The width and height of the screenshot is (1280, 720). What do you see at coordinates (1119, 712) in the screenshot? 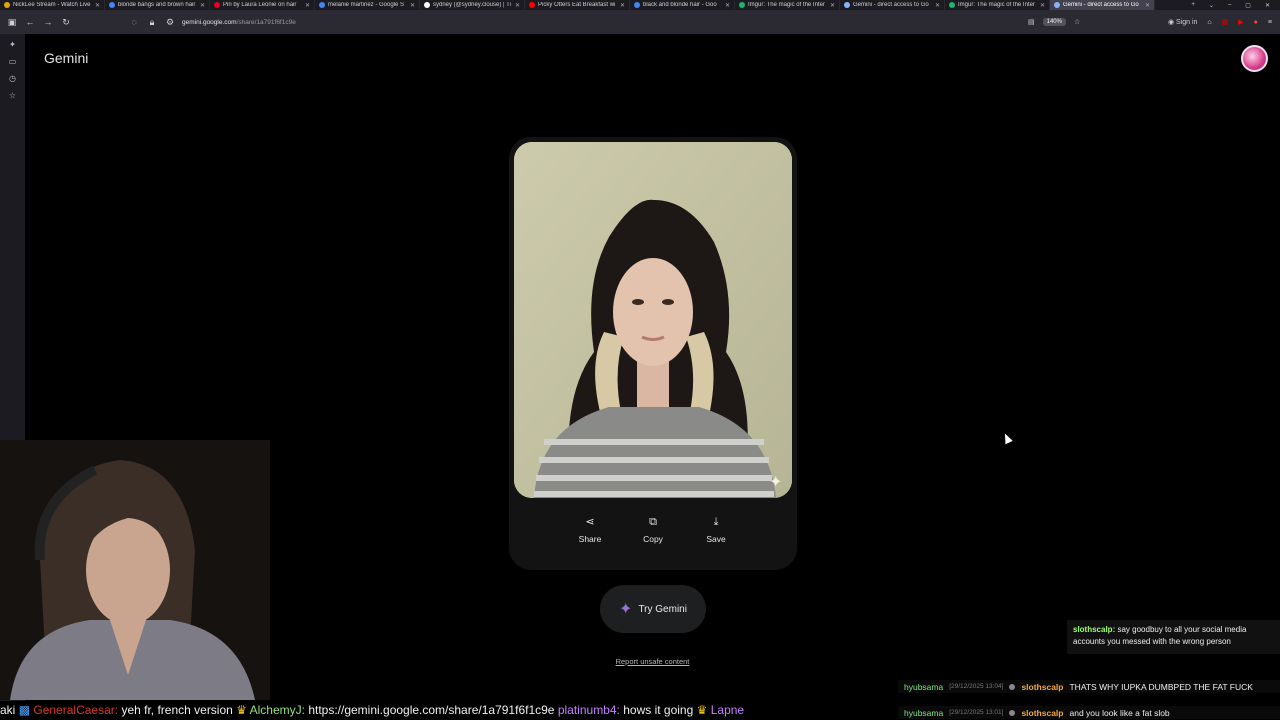
I see `chat-message: and you look like a fat slob` at bounding box center [1119, 712].